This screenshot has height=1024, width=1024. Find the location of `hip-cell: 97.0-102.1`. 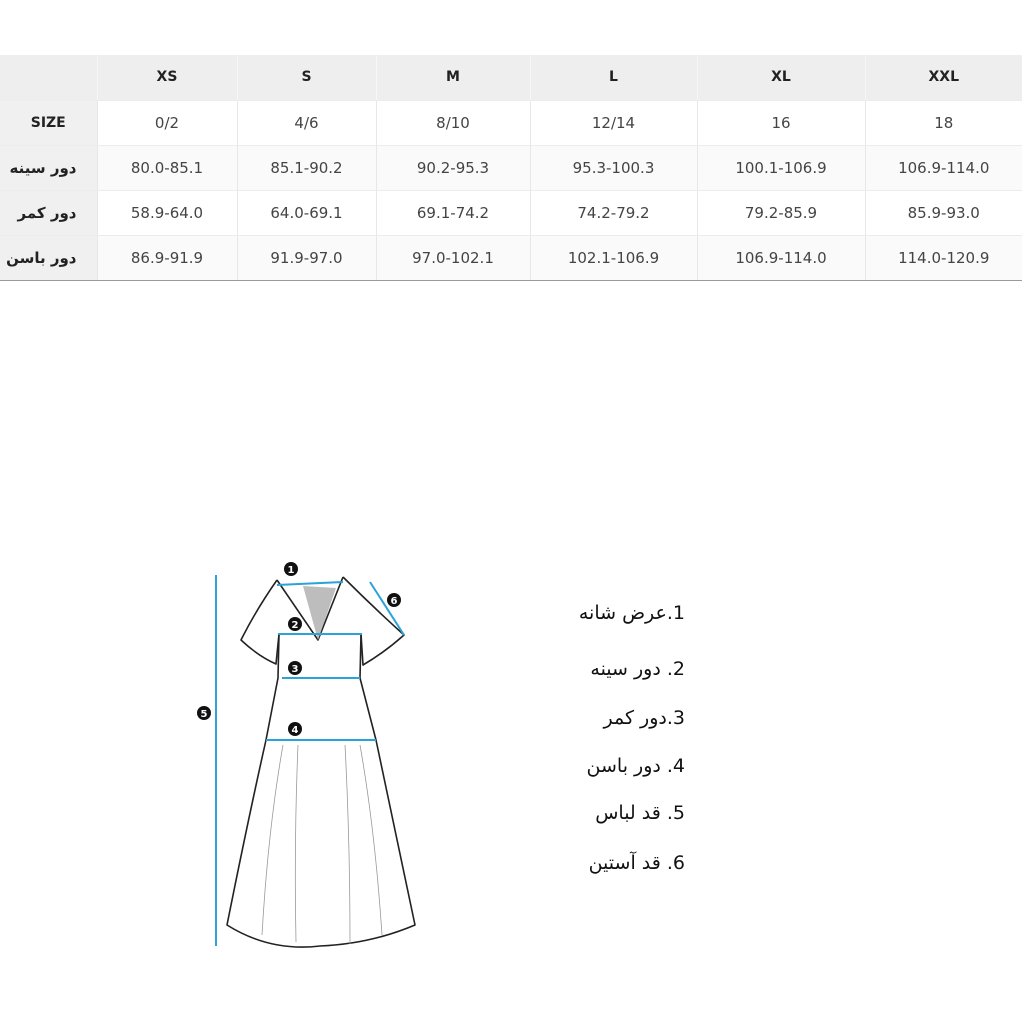

hip-cell: 97.0-102.1 is located at coordinates (453, 258).